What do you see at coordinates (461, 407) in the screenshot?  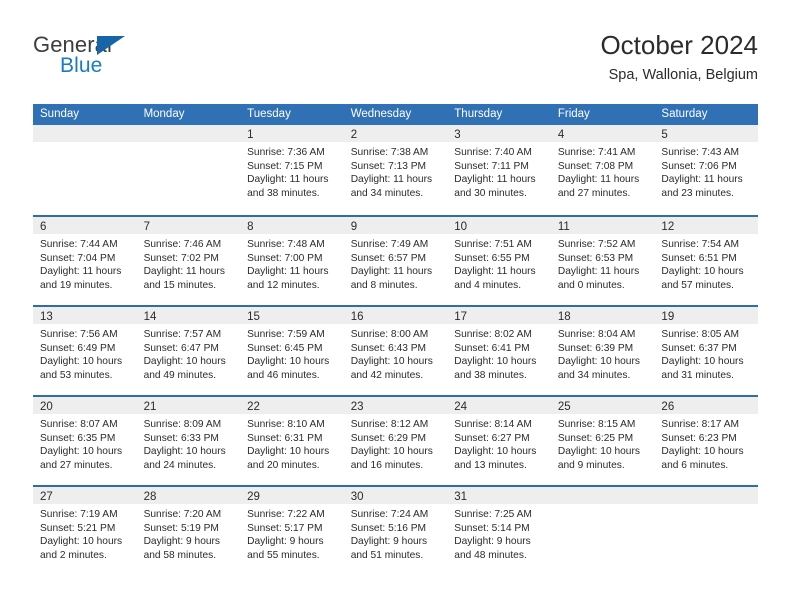 I see `day-number: 24` at bounding box center [461, 407].